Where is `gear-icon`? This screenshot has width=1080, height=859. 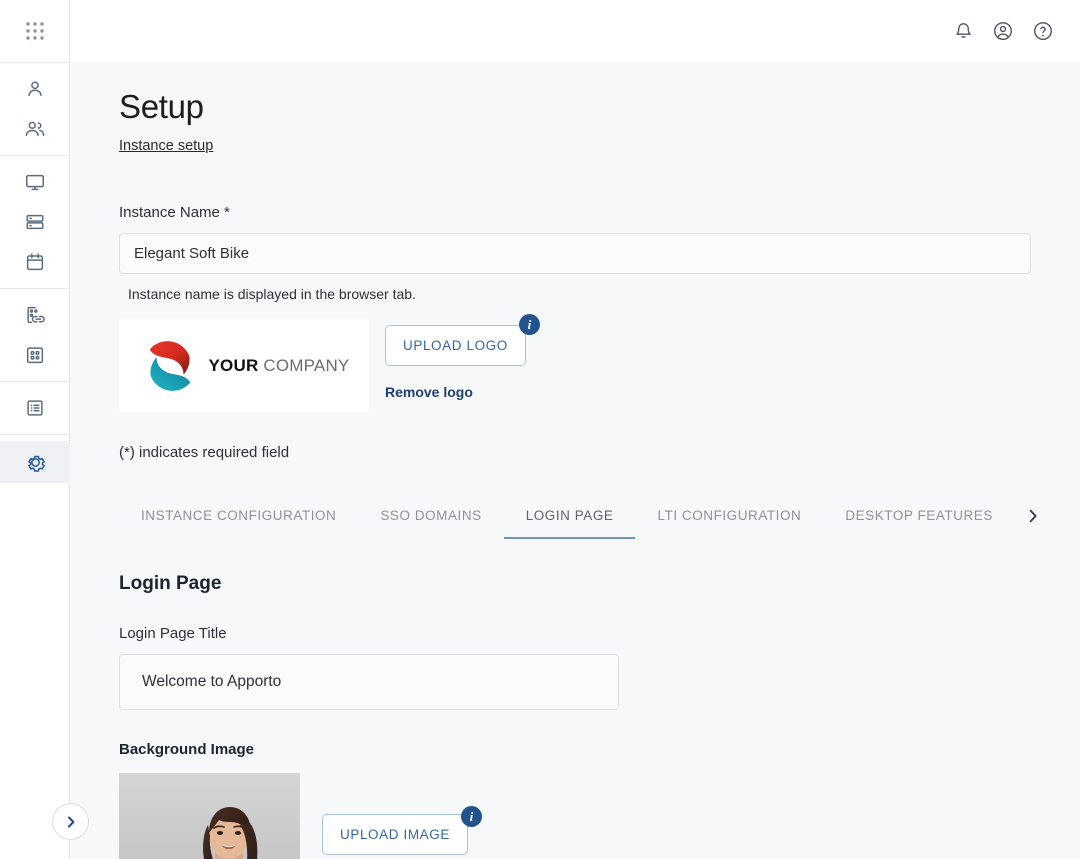
gear-icon is located at coordinates (36, 463).